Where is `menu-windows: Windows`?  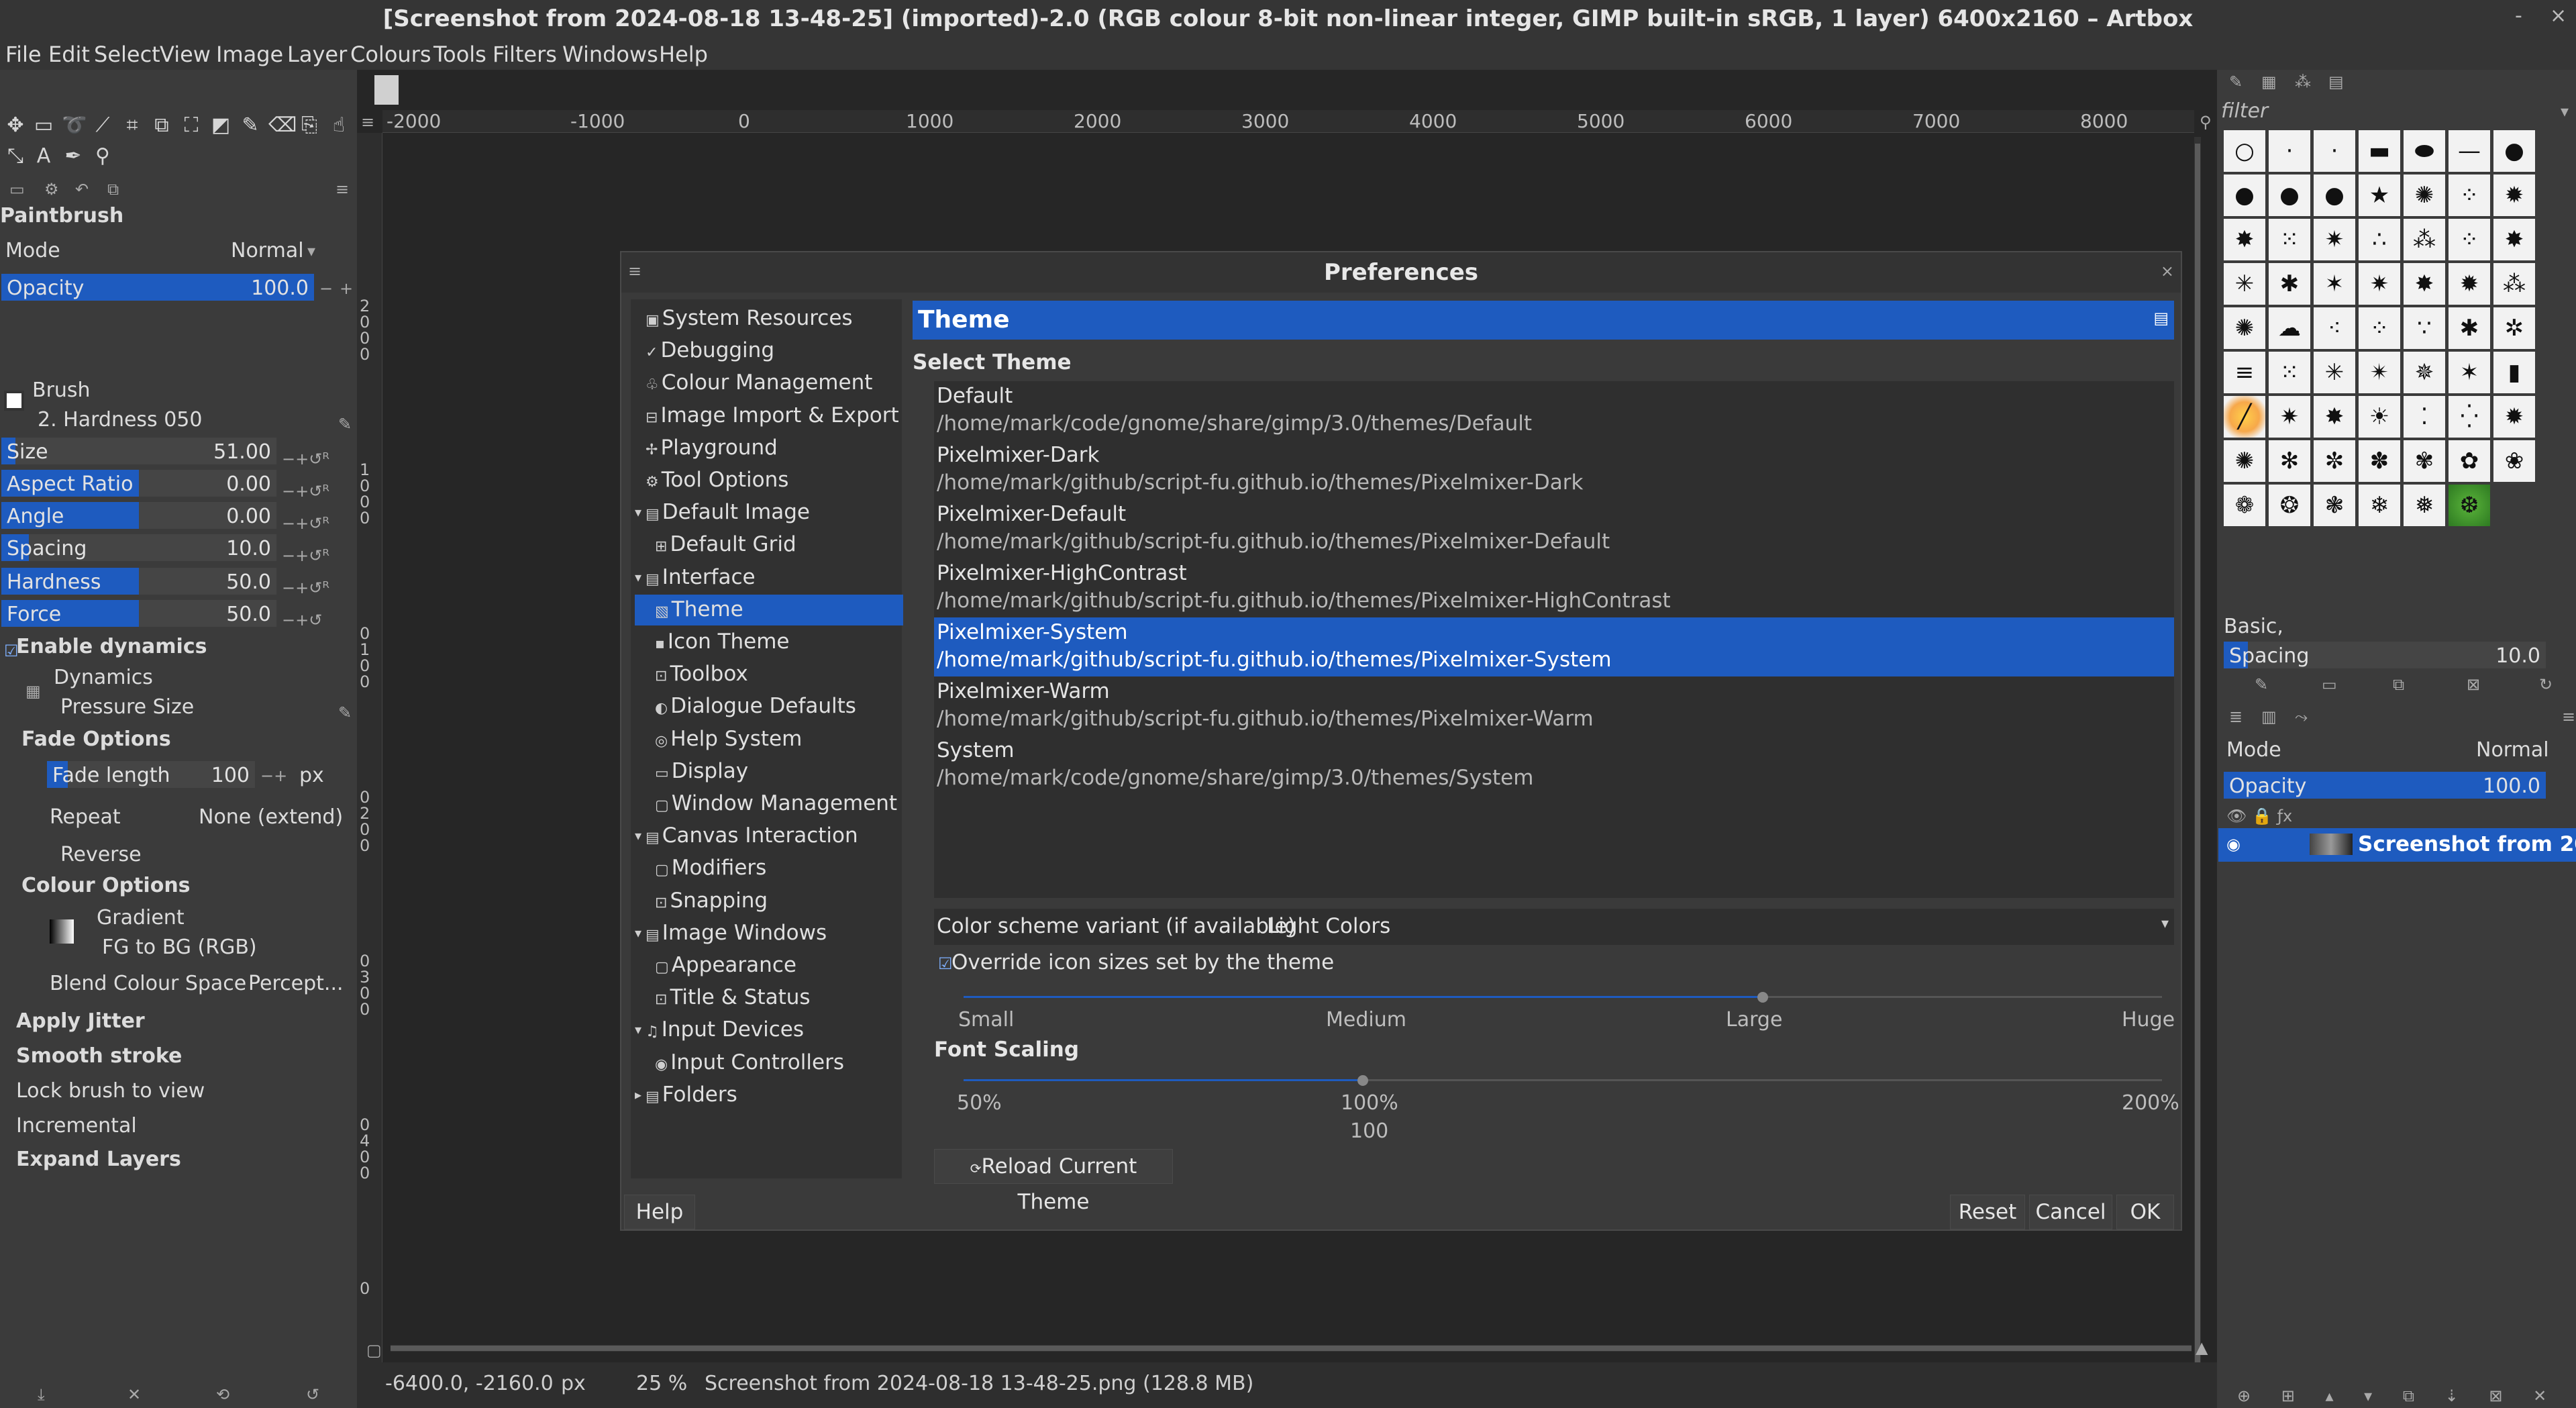
menu-windows: Windows is located at coordinates (610, 54).